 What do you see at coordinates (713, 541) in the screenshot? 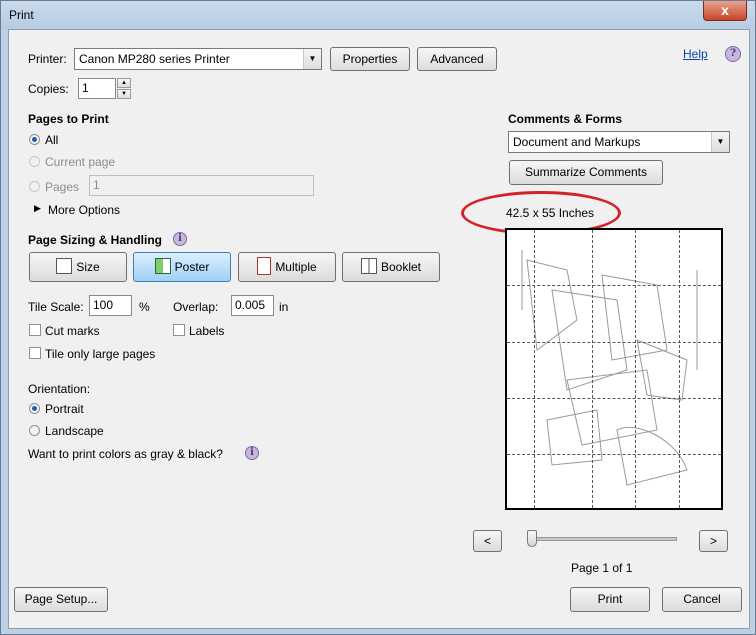
I see `next-page-button: >` at bounding box center [713, 541].